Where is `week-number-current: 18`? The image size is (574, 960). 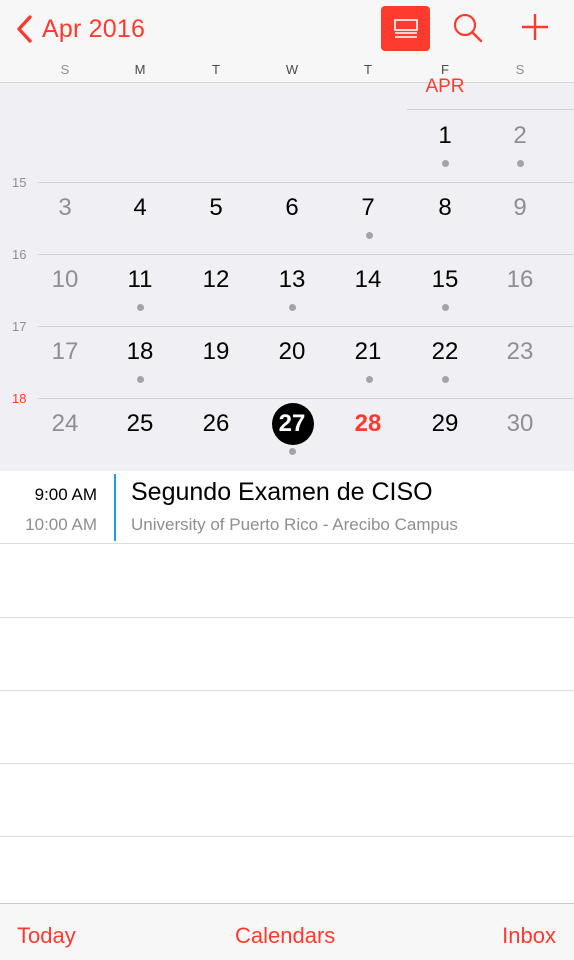 week-number-current: 18 is located at coordinates (19, 398).